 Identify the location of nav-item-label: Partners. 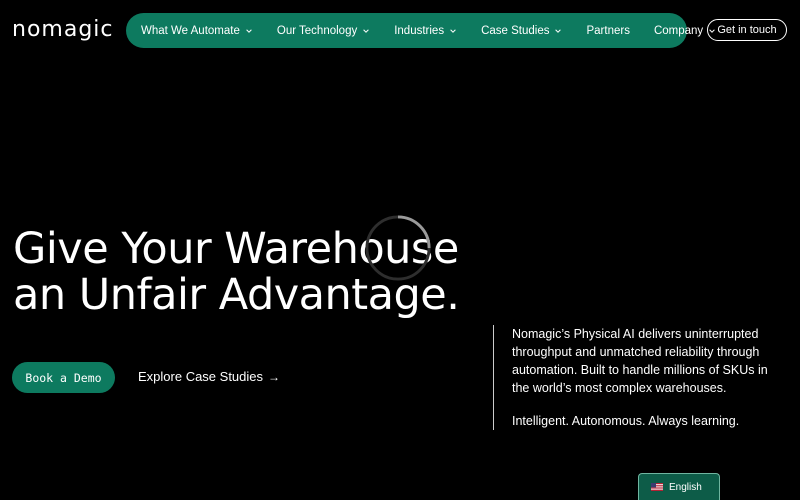
(608, 30).